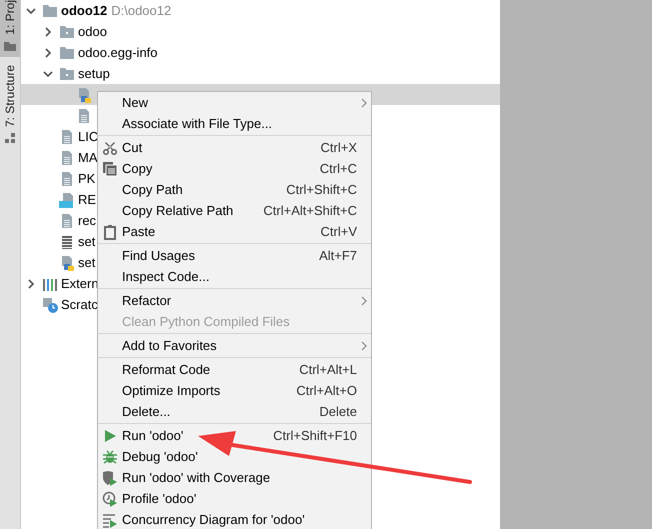  Describe the element at coordinates (141, 10) in the screenshot. I see `path-label: D:\odoo12` at that location.